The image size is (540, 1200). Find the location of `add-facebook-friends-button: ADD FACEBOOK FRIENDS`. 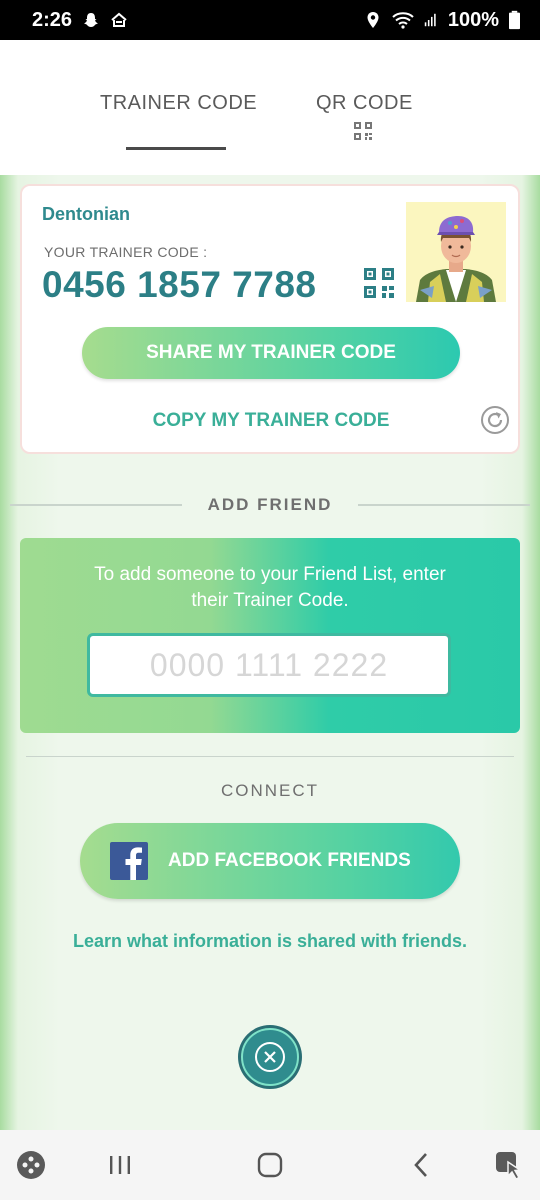

add-facebook-friends-button: ADD FACEBOOK FRIENDS is located at coordinates (270, 861).